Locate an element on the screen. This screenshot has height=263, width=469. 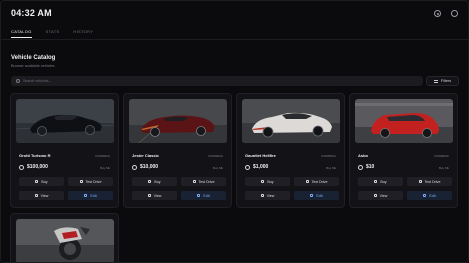
top-icons is located at coordinates (446, 13).